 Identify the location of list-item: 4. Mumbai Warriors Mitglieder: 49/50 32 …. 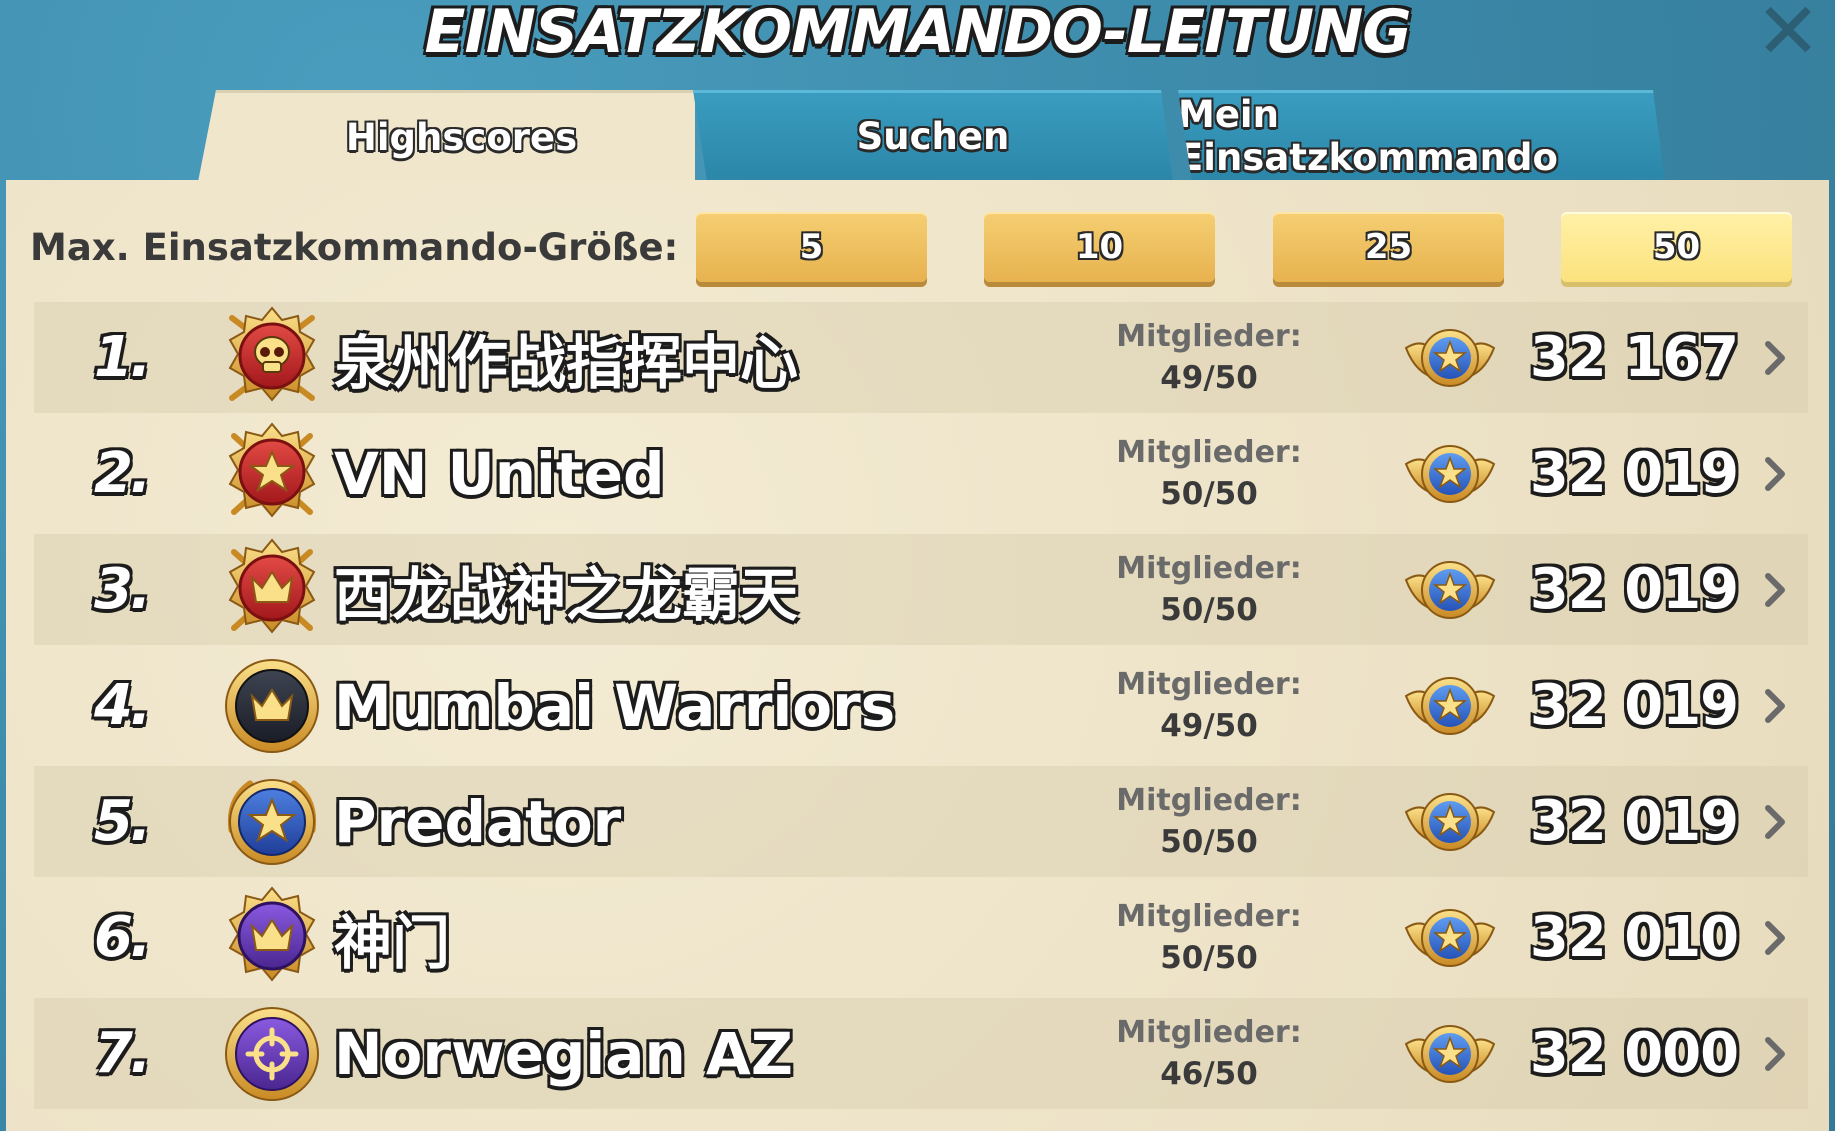
(921, 705).